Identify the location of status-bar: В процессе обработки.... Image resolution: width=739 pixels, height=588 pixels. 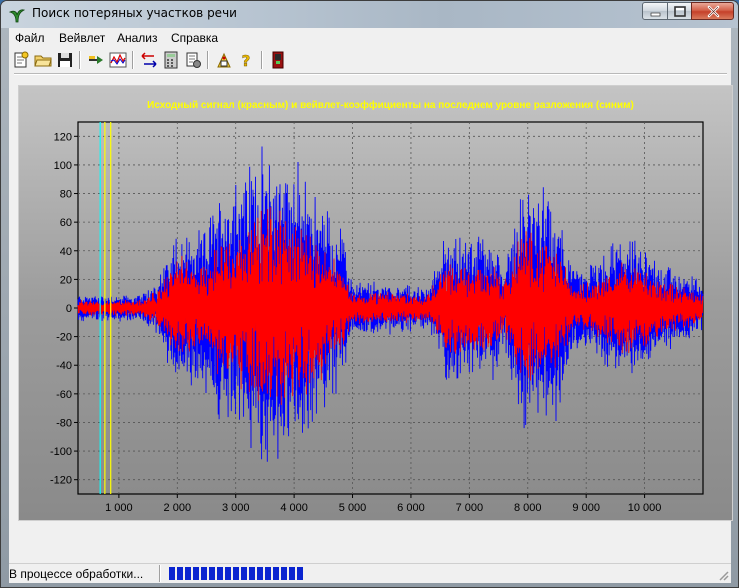
(370, 573).